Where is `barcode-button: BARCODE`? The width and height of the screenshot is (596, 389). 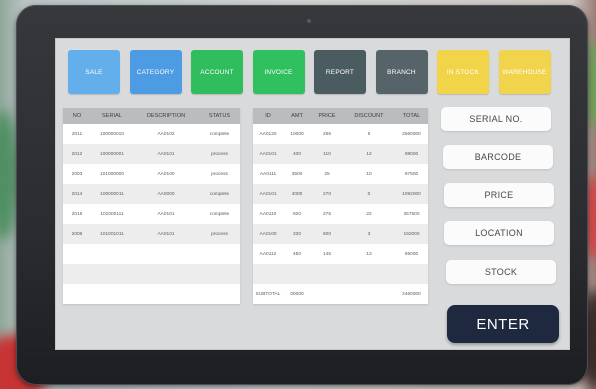
barcode-button: BARCODE is located at coordinates (498, 157).